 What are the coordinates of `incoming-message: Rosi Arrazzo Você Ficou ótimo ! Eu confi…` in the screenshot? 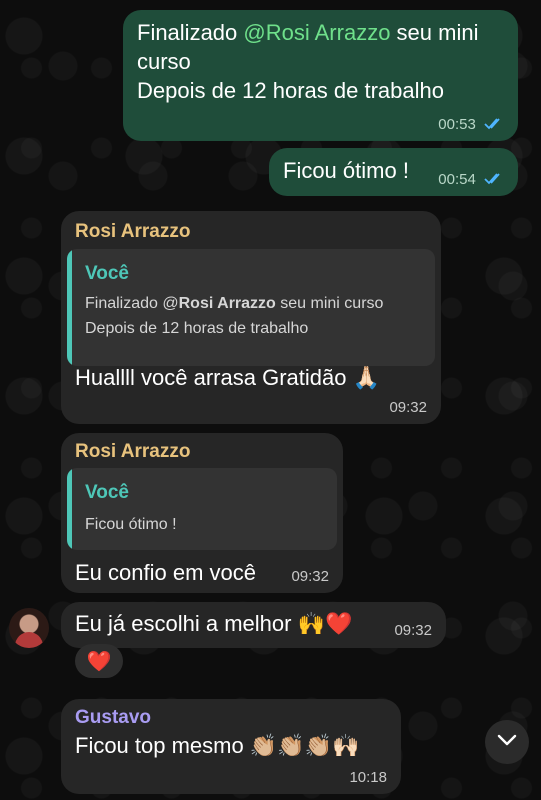 It's located at (202, 513).